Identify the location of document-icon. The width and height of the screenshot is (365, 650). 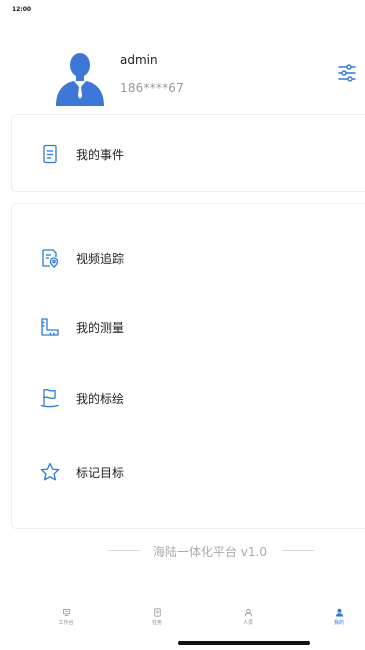
(50, 154).